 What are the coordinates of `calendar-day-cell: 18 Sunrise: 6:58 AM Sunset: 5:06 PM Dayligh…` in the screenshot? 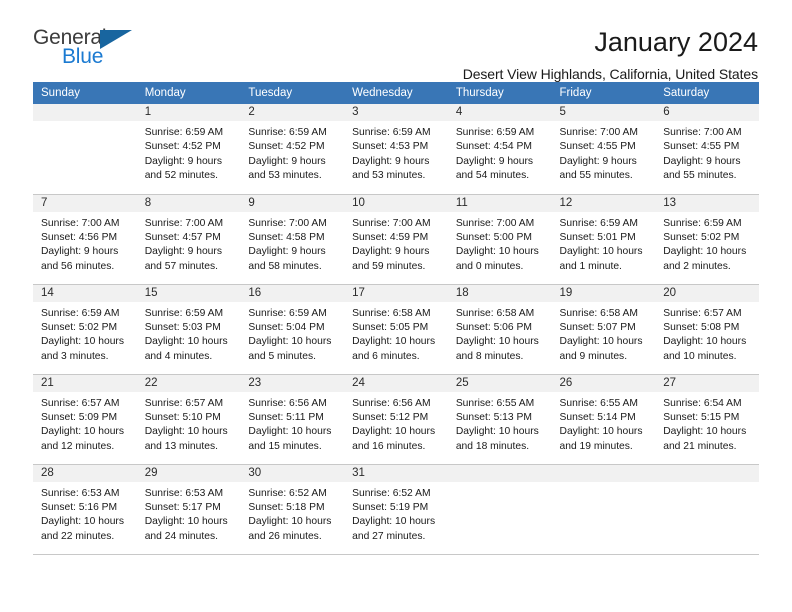 It's located at (499, 329).